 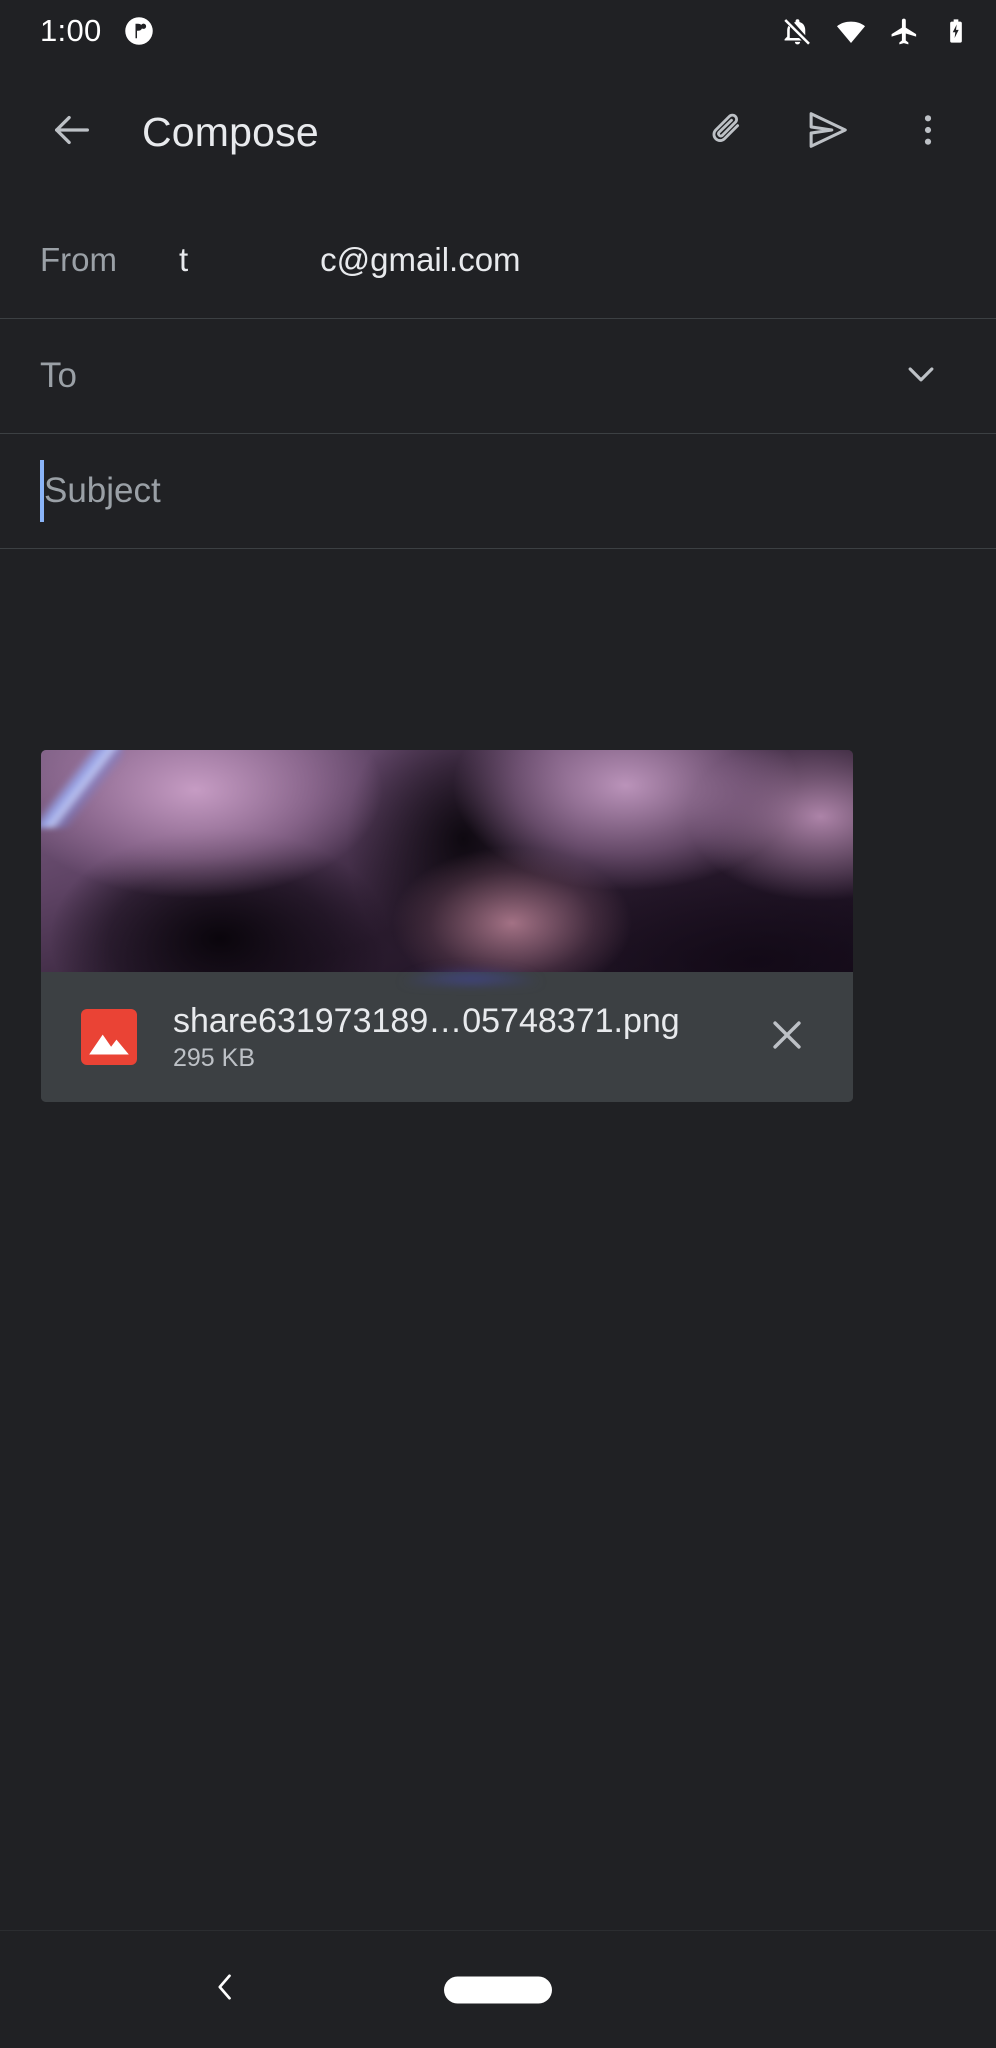 What do you see at coordinates (426, 1020) in the screenshot?
I see `attachment-file-name: share631973189…05748371.png` at bounding box center [426, 1020].